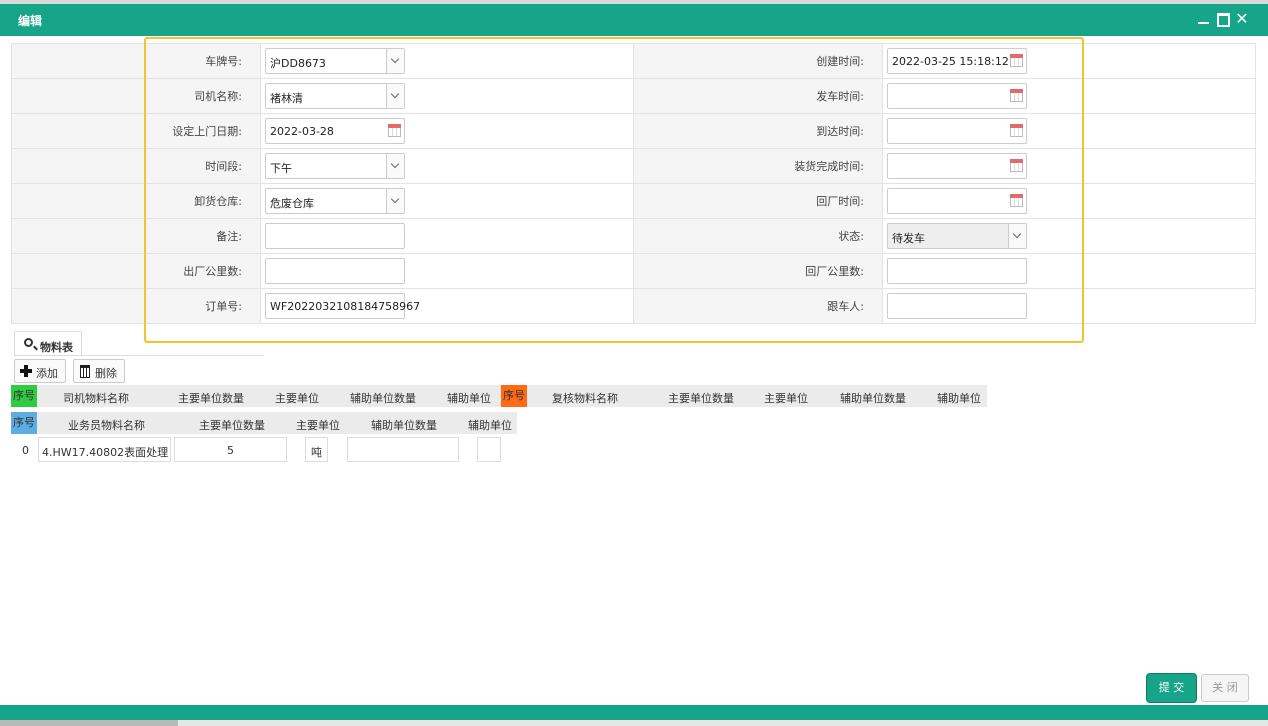  Describe the element at coordinates (1242, 19) in the screenshot. I see `close-icon: ✕` at that location.